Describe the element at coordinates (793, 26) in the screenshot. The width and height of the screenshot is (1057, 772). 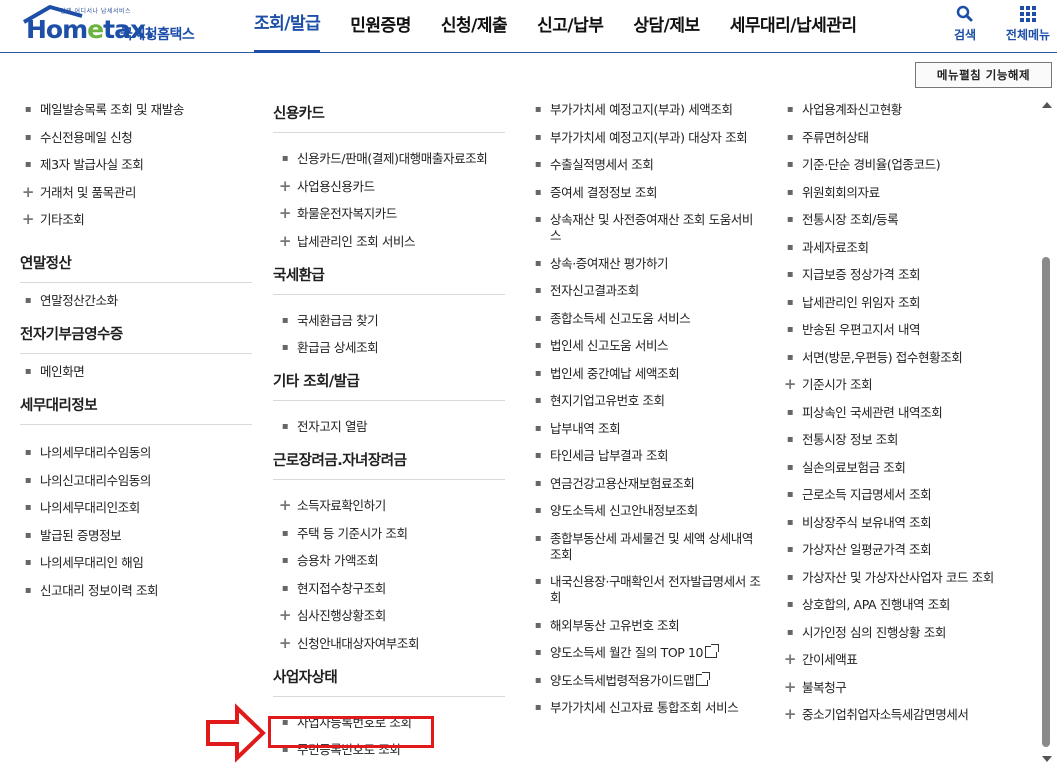
I see `nav-tab-5: 세무대리/납세관리` at that location.